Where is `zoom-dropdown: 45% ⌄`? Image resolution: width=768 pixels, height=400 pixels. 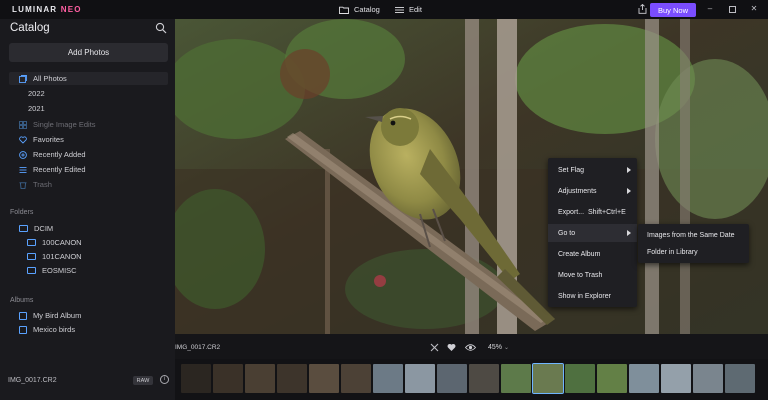
zoom-dropdown: 45% ⌄ is located at coordinates (498, 347).